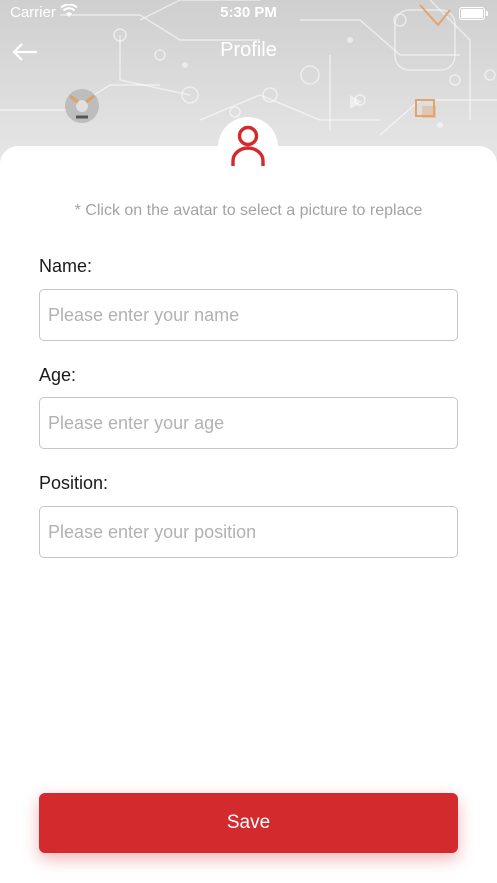 The height and width of the screenshot is (883, 497). What do you see at coordinates (66, 266) in the screenshot?
I see `name-label: Name:` at bounding box center [66, 266].